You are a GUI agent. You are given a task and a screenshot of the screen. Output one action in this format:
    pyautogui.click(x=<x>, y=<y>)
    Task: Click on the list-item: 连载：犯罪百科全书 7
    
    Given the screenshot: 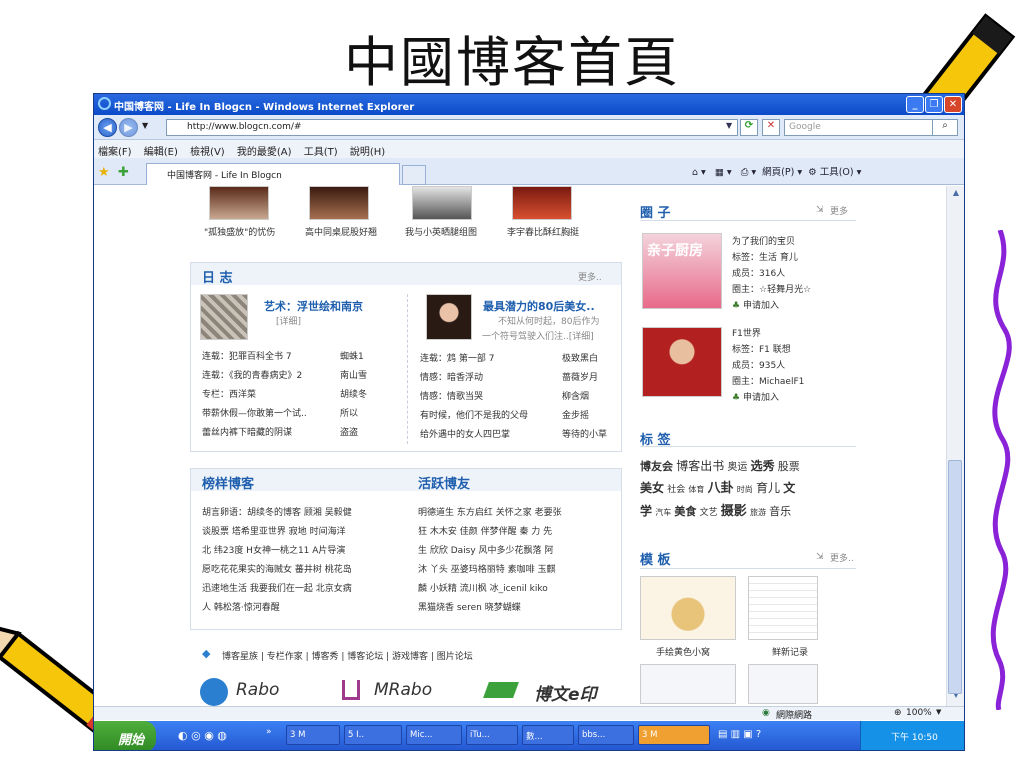 What is the action you would take?
    pyautogui.click(x=247, y=355)
    